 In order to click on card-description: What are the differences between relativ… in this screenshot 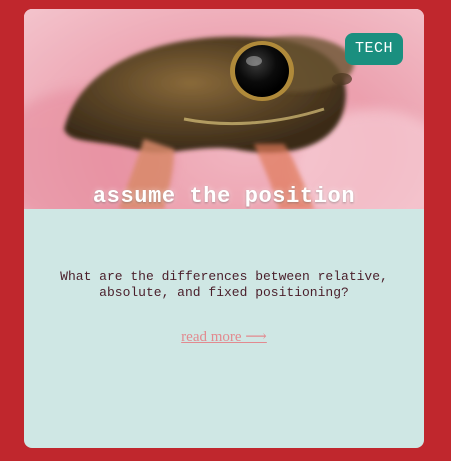, I will do `click(224, 284)`.